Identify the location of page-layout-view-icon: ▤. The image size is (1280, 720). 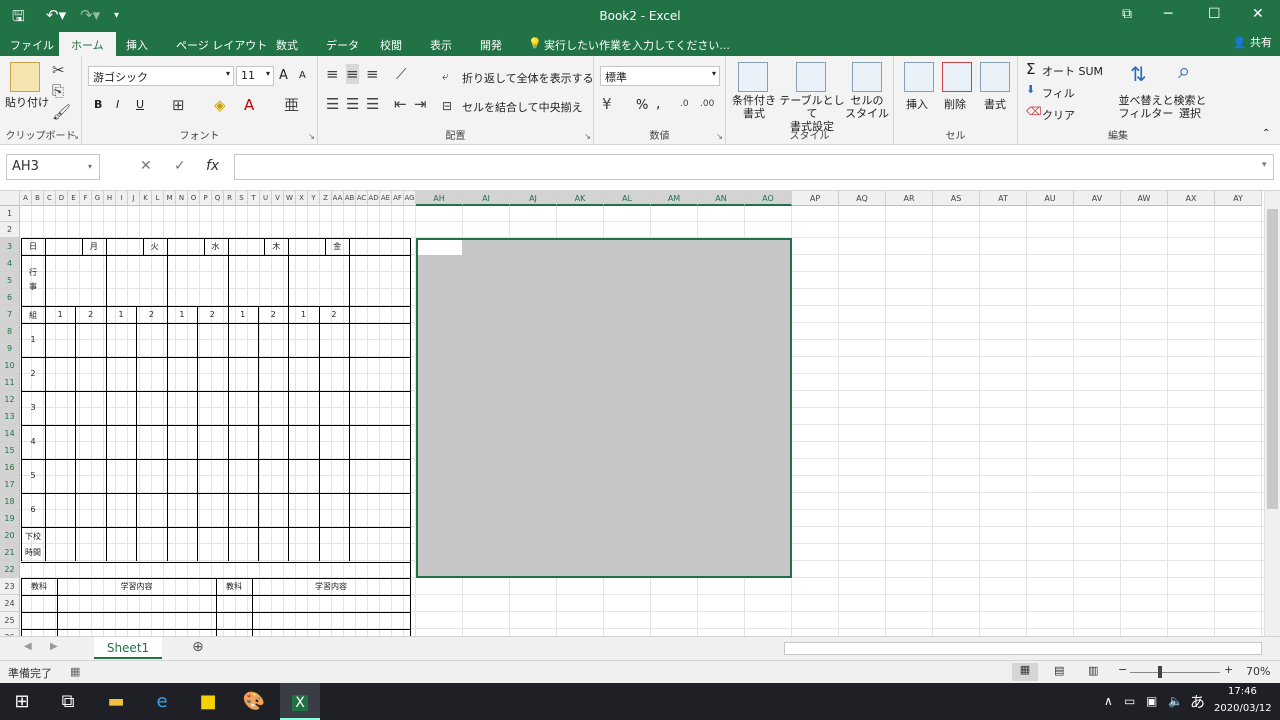
(1059, 670).